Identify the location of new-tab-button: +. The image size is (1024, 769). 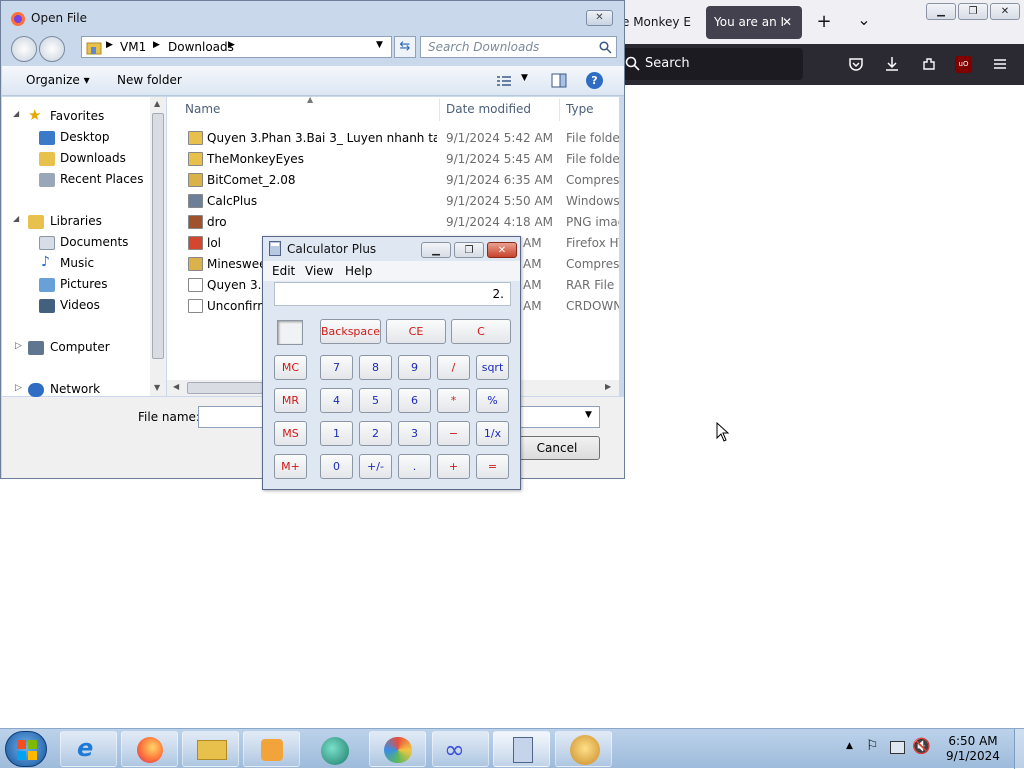
(824, 22).